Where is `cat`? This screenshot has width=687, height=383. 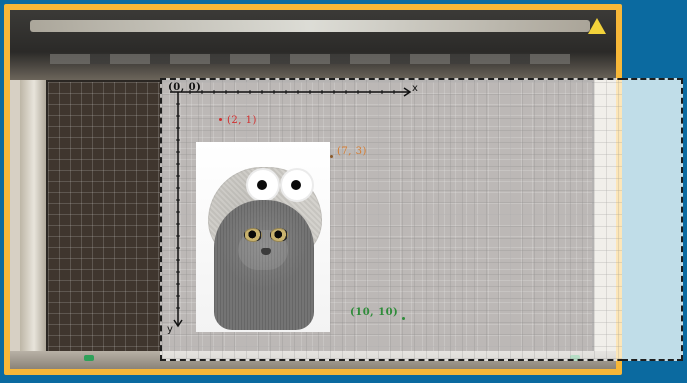 cat is located at coordinates (264, 265).